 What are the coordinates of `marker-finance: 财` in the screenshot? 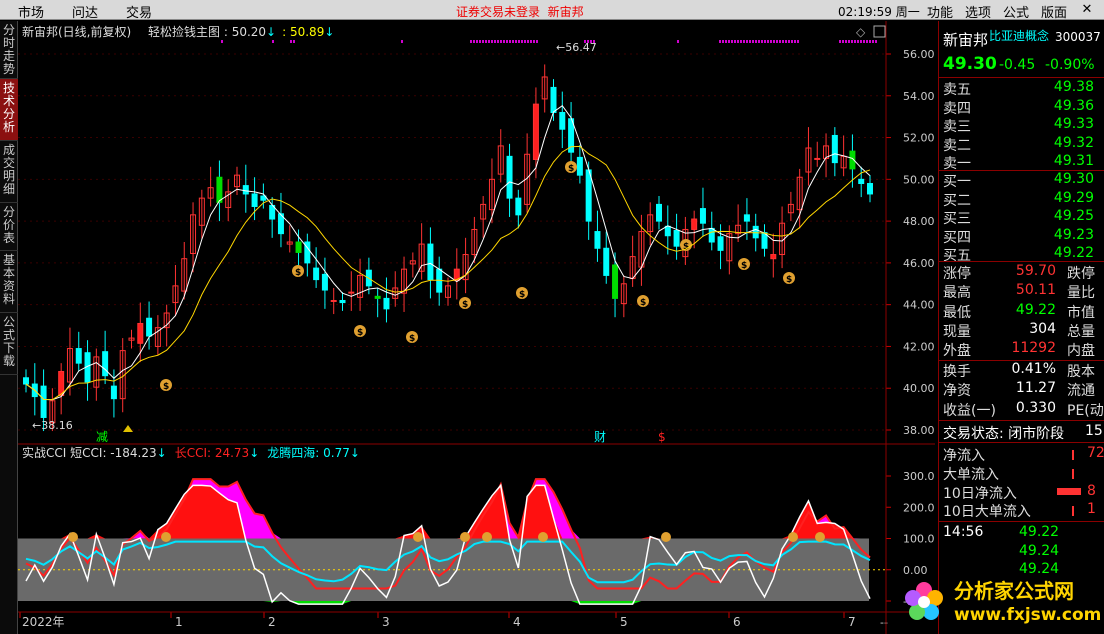 It's located at (600, 437).